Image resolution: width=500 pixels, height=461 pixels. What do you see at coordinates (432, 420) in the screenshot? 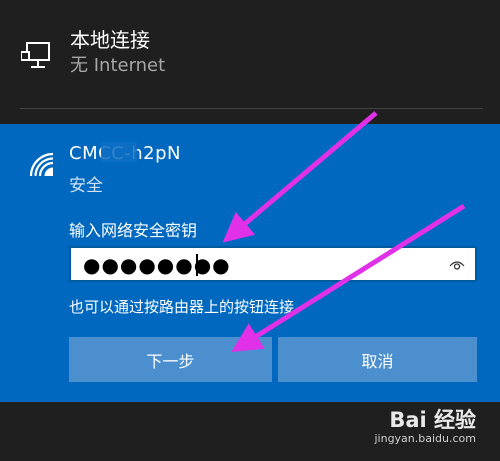
I see `watermark-logo: Bai 经验` at bounding box center [432, 420].